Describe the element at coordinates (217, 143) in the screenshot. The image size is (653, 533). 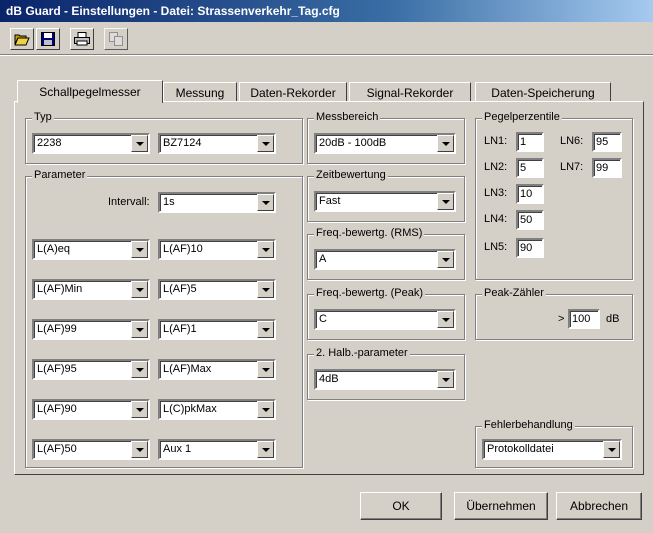
I see `module-select: BZ7124` at that location.